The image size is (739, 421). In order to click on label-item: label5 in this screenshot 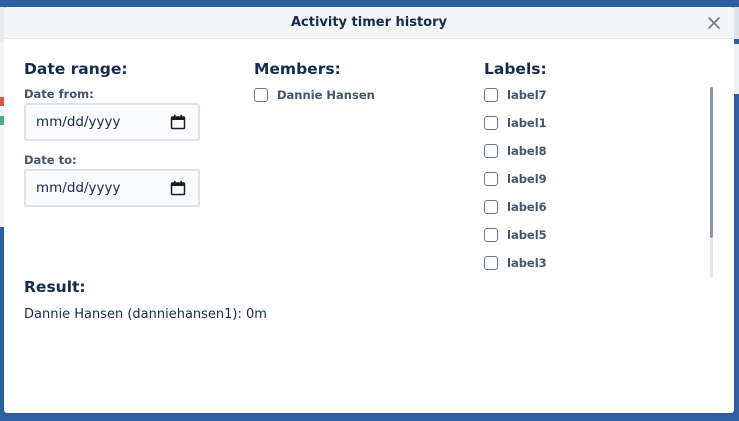, I will do `click(515, 235)`.